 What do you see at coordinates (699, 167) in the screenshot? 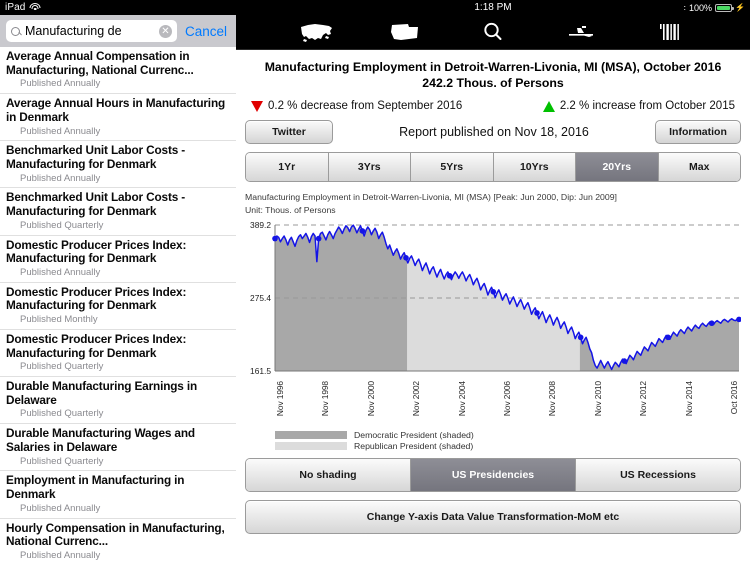
I see `range-tab-max: Max` at bounding box center [699, 167].